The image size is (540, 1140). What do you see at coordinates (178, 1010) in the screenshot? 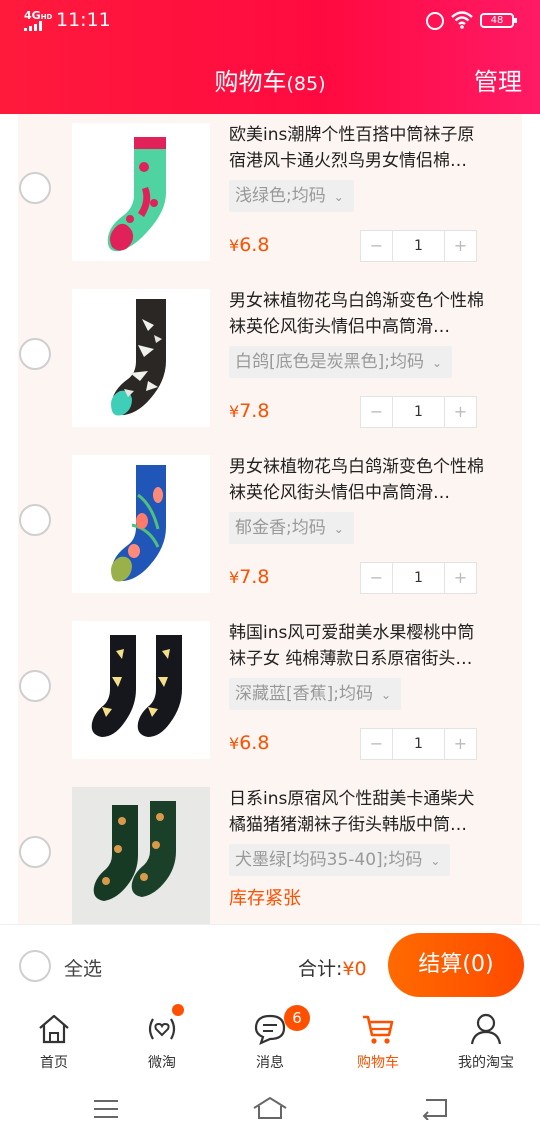
I see `weitao-dot-badge` at bounding box center [178, 1010].